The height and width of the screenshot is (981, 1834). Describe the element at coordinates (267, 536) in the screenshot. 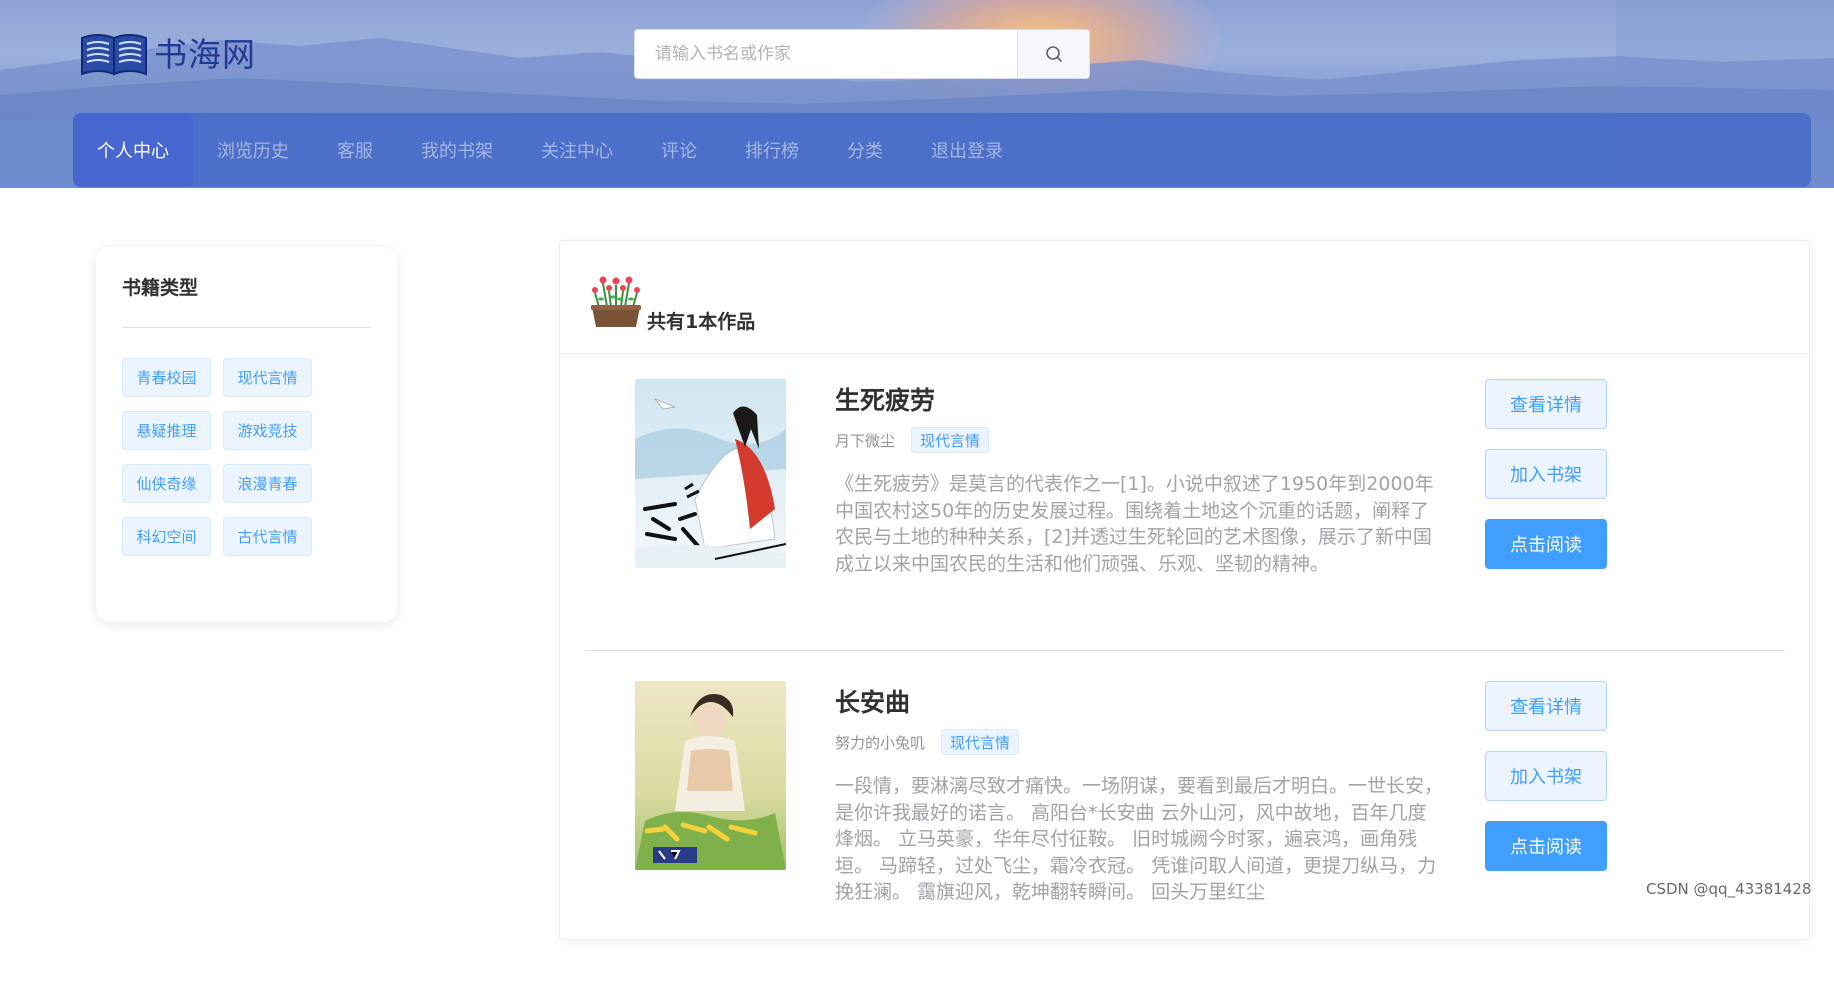

I see `tag-ancient-romance: 古代言情` at that location.